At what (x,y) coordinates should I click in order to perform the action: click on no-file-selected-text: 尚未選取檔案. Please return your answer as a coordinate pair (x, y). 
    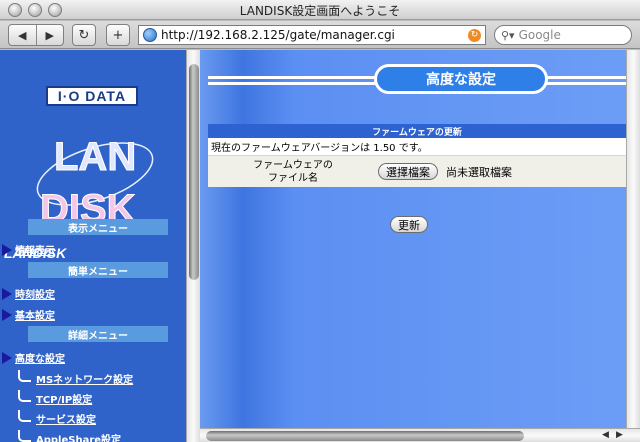
    Looking at the image, I should click on (479, 172).